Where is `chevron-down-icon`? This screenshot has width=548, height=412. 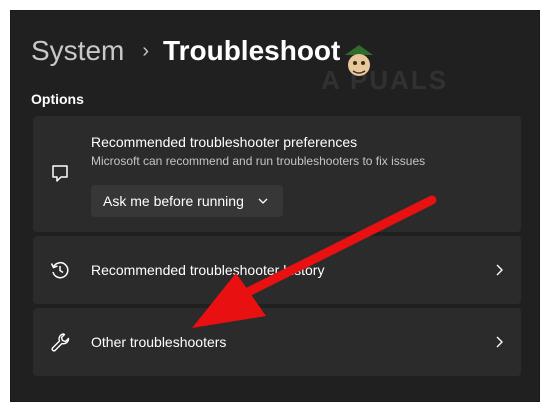 chevron-down-icon is located at coordinates (263, 201).